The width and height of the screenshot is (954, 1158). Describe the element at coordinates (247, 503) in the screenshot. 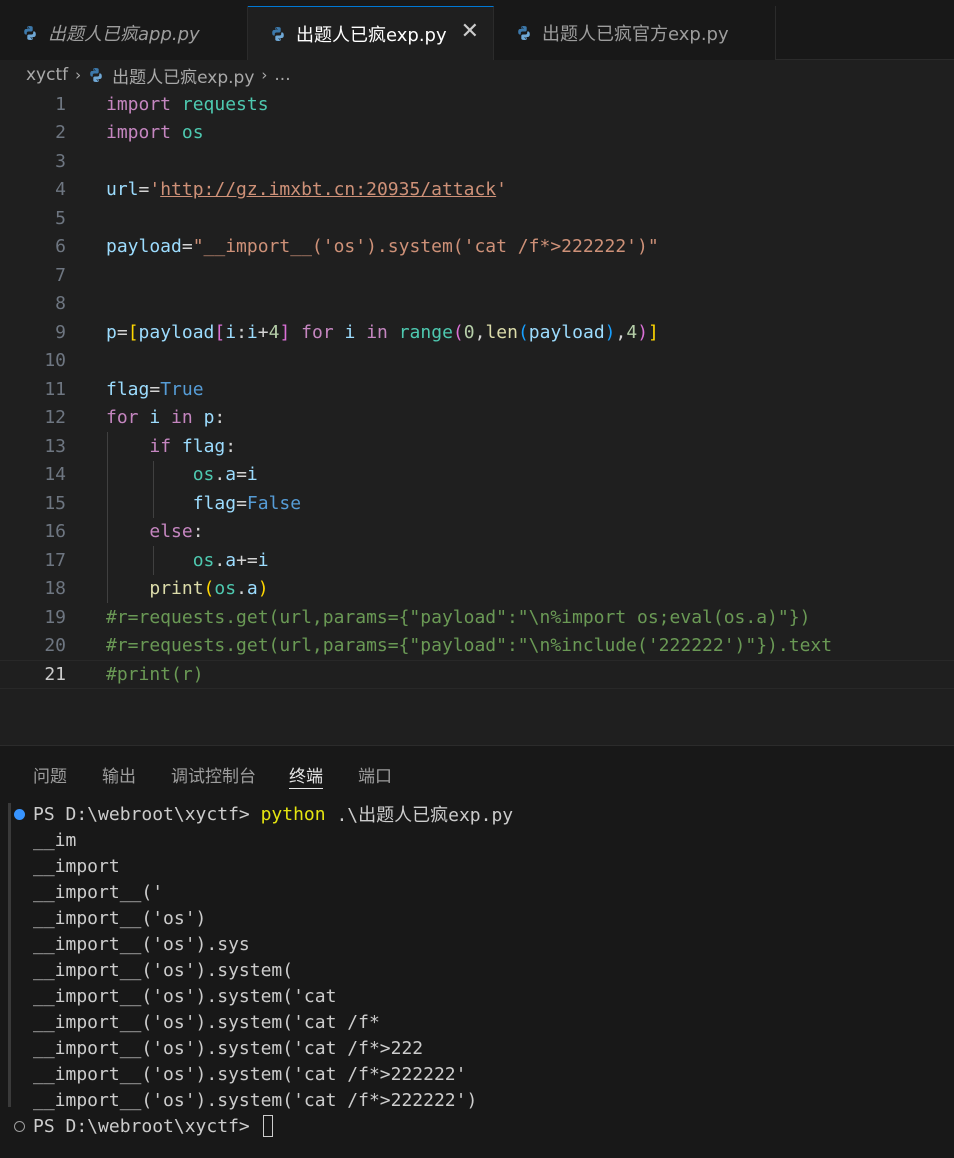

I see `line-code: flag=False` at that location.